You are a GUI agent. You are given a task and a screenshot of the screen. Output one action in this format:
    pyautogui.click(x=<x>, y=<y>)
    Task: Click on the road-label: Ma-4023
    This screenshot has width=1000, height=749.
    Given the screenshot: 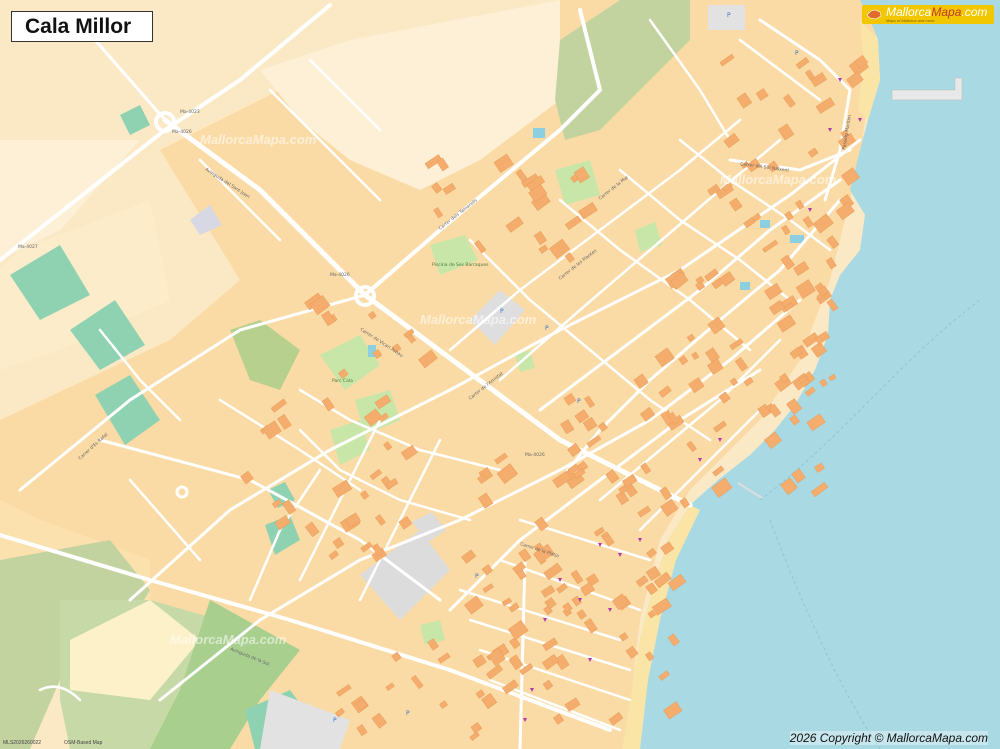 What is the action you would take?
    pyautogui.click(x=190, y=112)
    